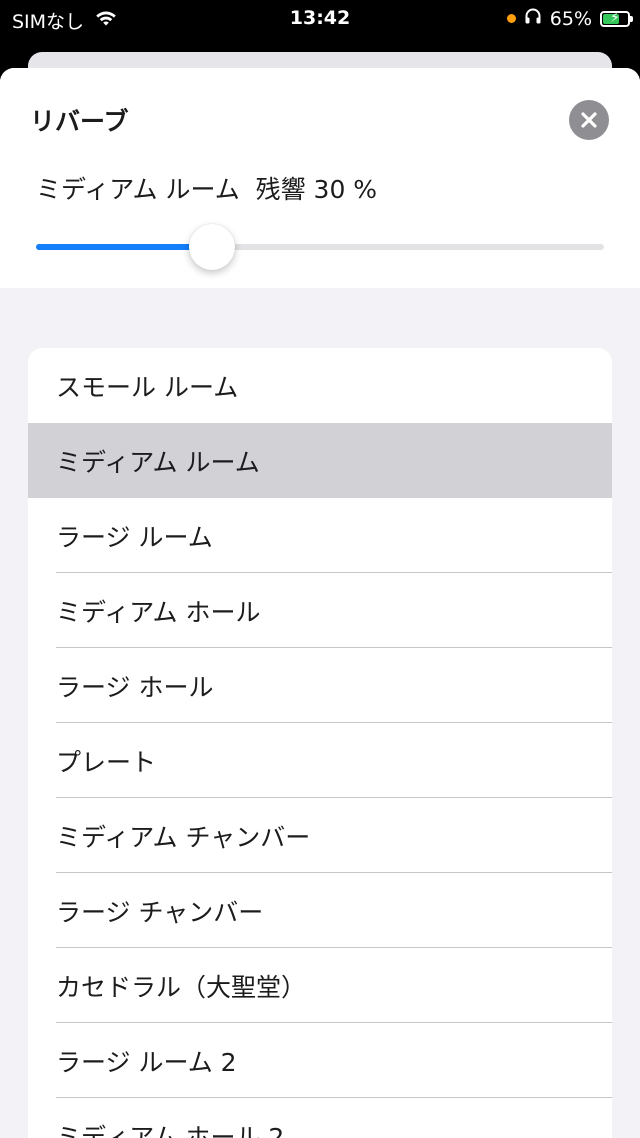 The image size is (640, 1138). Describe the element at coordinates (147, 387) in the screenshot. I see `reverb-preset-label: スモール ルーム` at that location.